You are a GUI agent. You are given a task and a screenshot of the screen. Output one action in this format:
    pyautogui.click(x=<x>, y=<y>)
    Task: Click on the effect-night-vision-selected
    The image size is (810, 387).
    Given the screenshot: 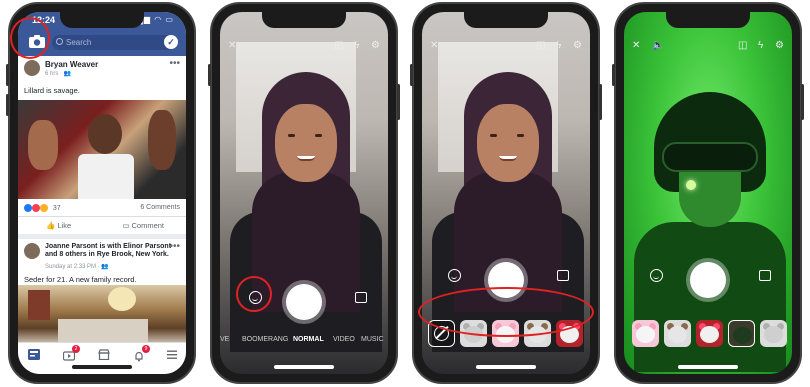 What is the action you would take?
    pyautogui.click(x=741, y=333)
    